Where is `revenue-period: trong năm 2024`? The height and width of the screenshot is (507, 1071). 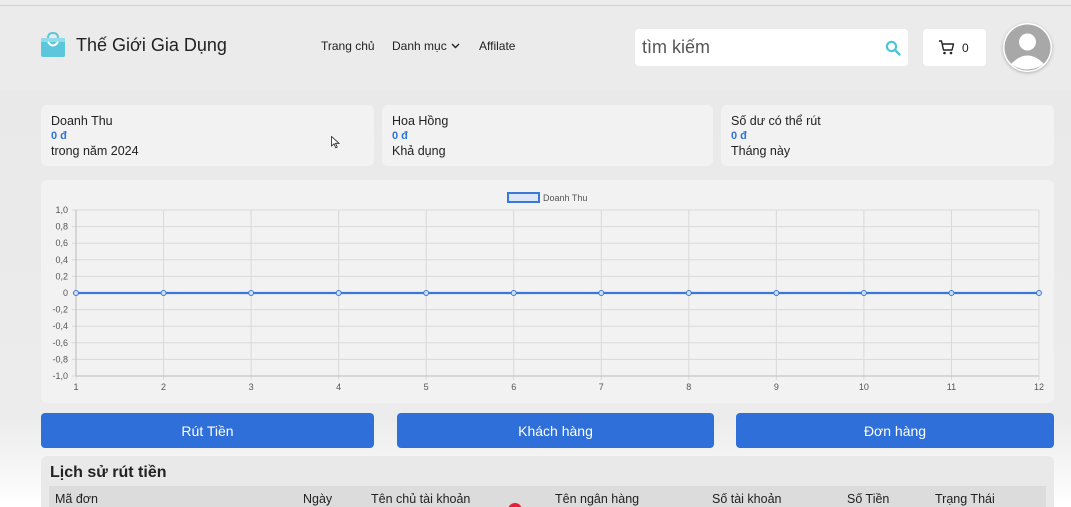
revenue-period: trong năm 2024 is located at coordinates (95, 151).